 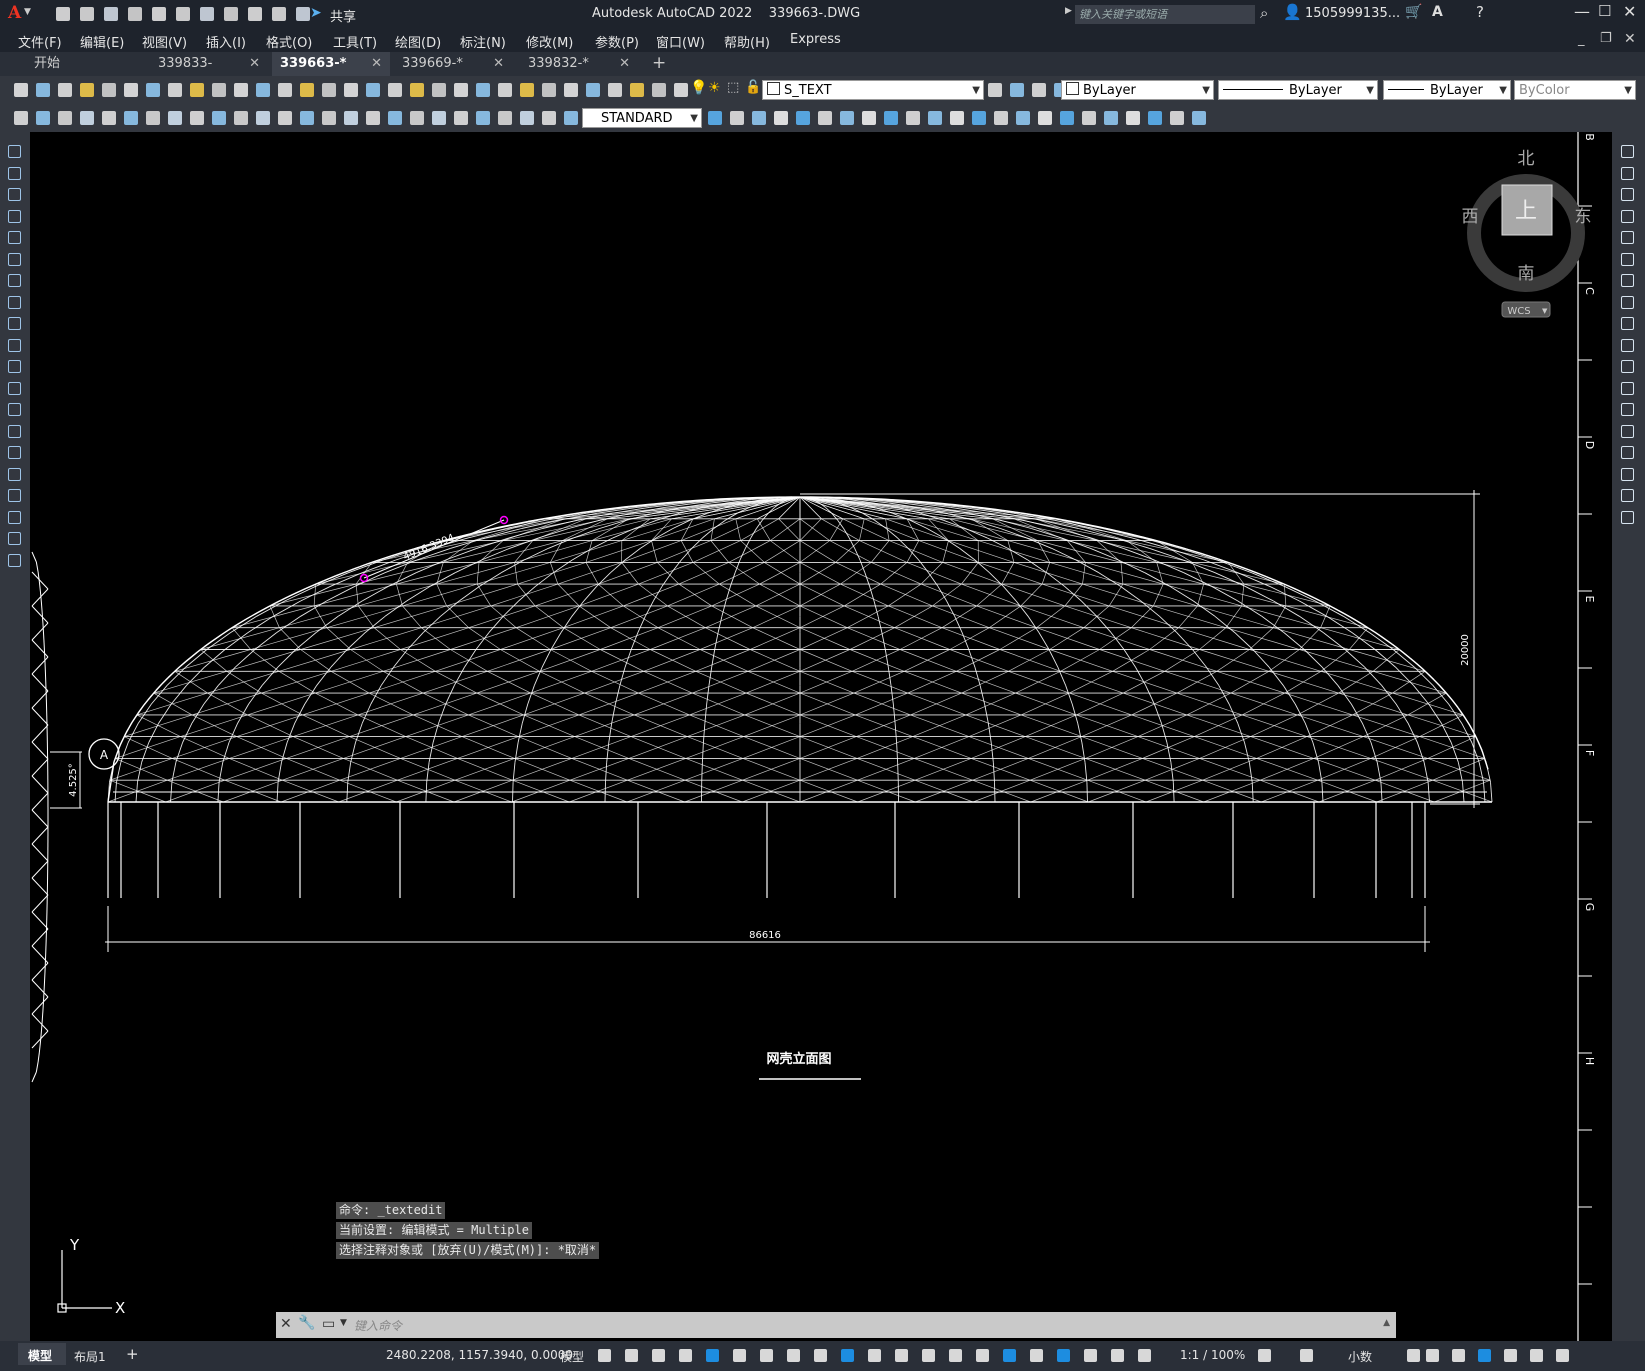 I want to click on check-icon, so click(x=1155, y=118).